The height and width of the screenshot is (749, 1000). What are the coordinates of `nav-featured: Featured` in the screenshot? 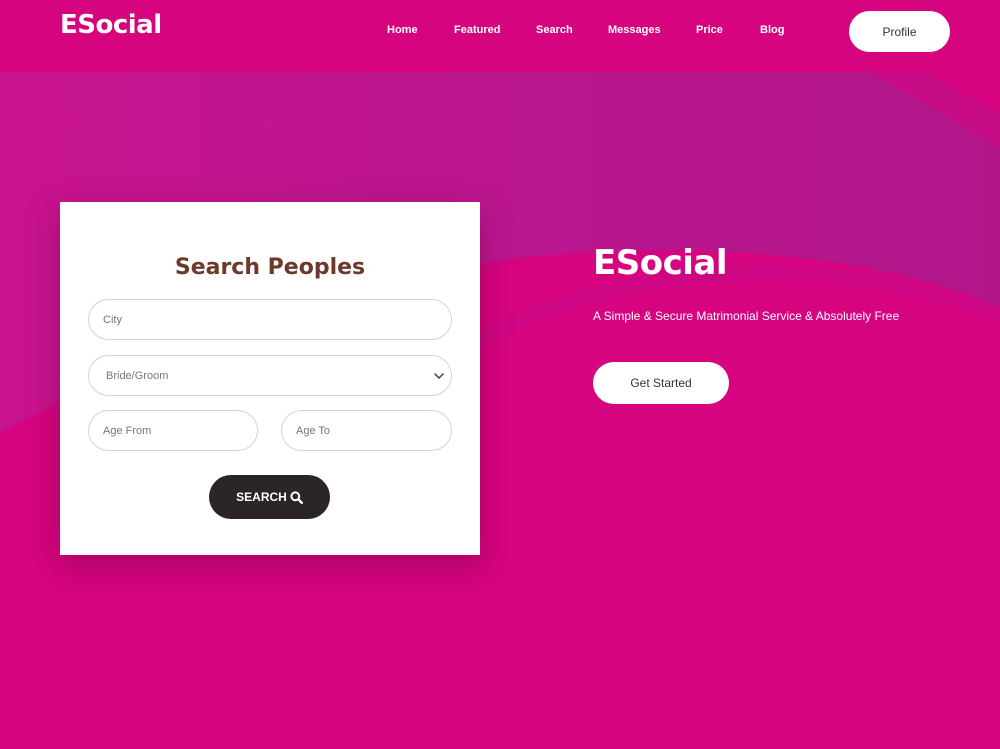 It's located at (477, 30).